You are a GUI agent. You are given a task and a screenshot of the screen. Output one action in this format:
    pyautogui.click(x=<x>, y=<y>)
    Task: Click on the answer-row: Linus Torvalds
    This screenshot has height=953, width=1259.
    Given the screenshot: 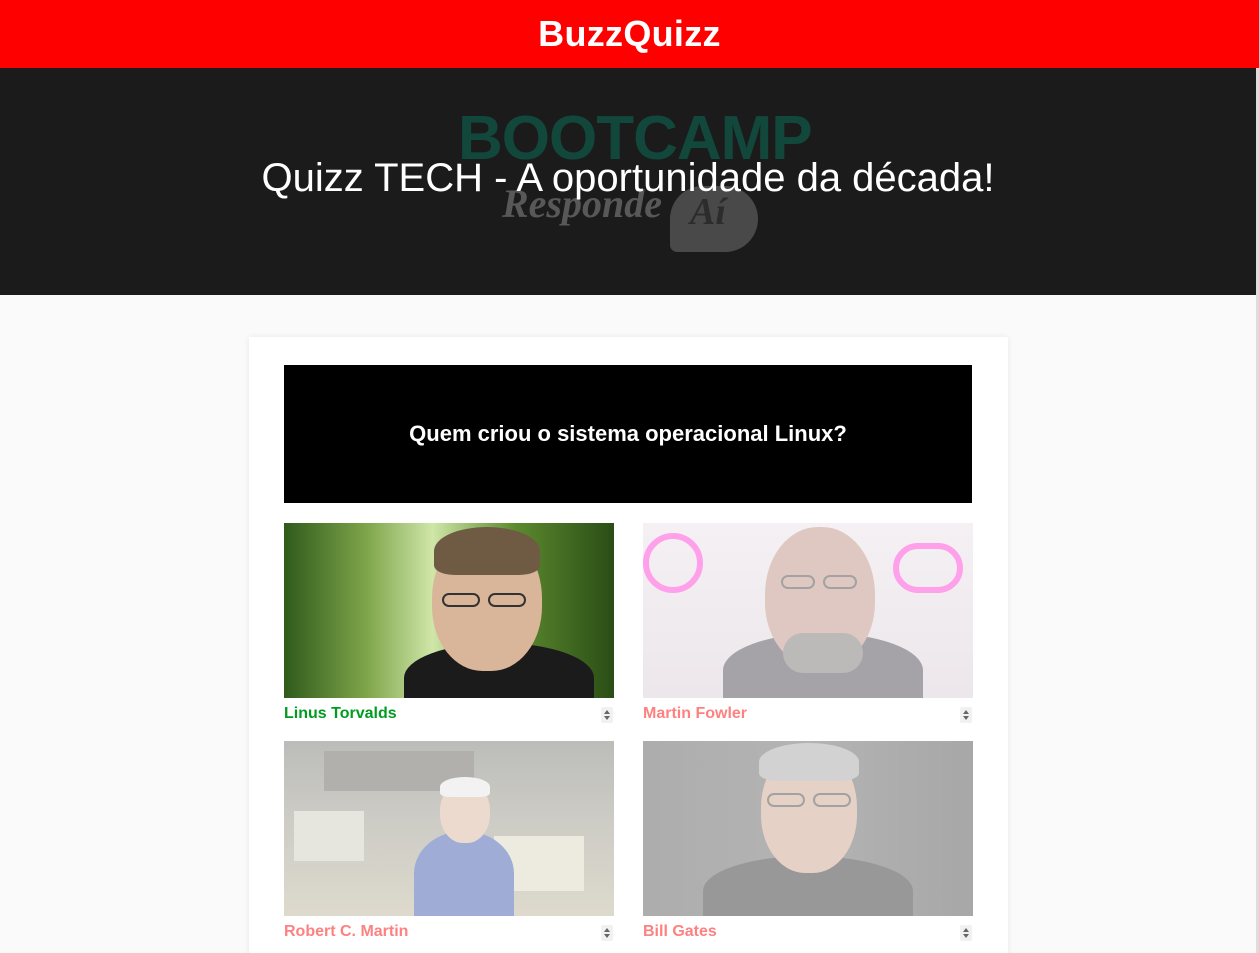 What is the action you would take?
    pyautogui.click(x=449, y=713)
    